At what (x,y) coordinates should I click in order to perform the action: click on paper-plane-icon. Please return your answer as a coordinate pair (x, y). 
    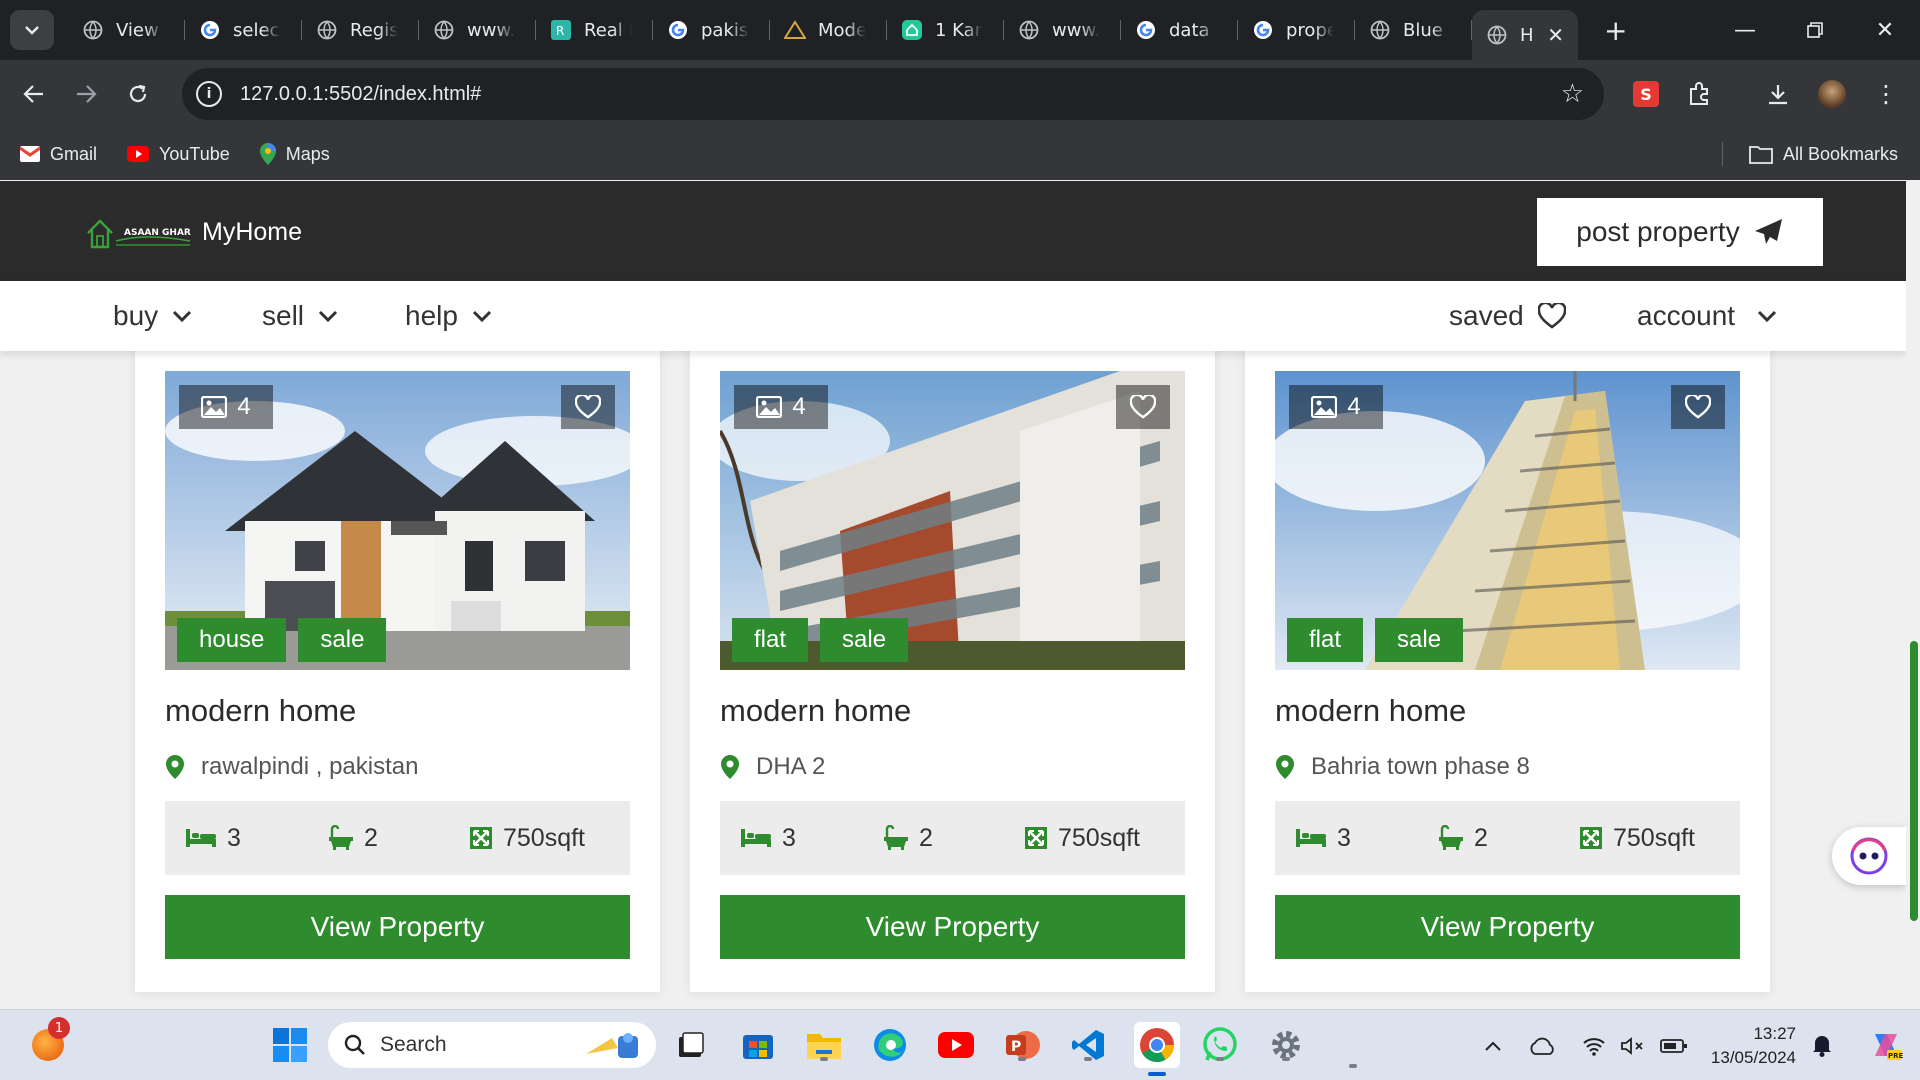
    Looking at the image, I should click on (1768, 231).